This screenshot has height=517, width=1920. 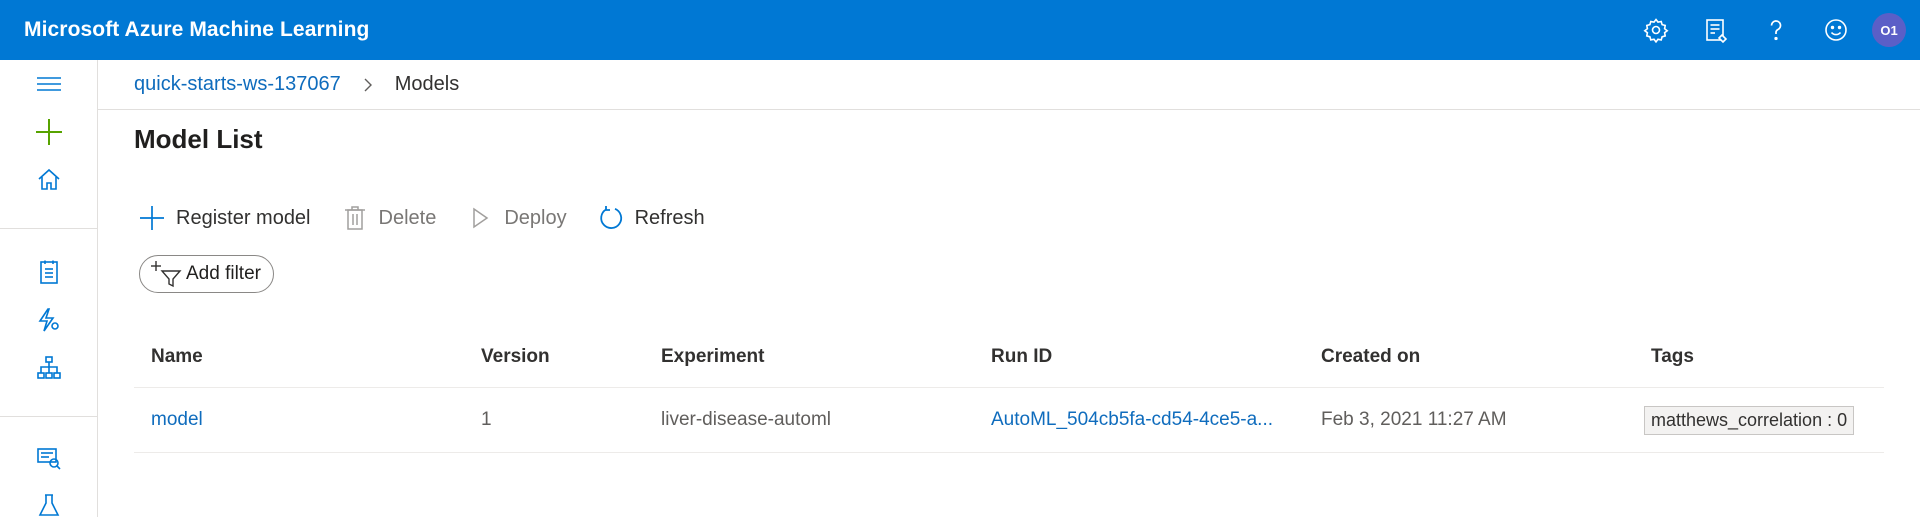 I want to click on command-bar: Register model Delete Deploy Refresh, so click(x=432, y=218).